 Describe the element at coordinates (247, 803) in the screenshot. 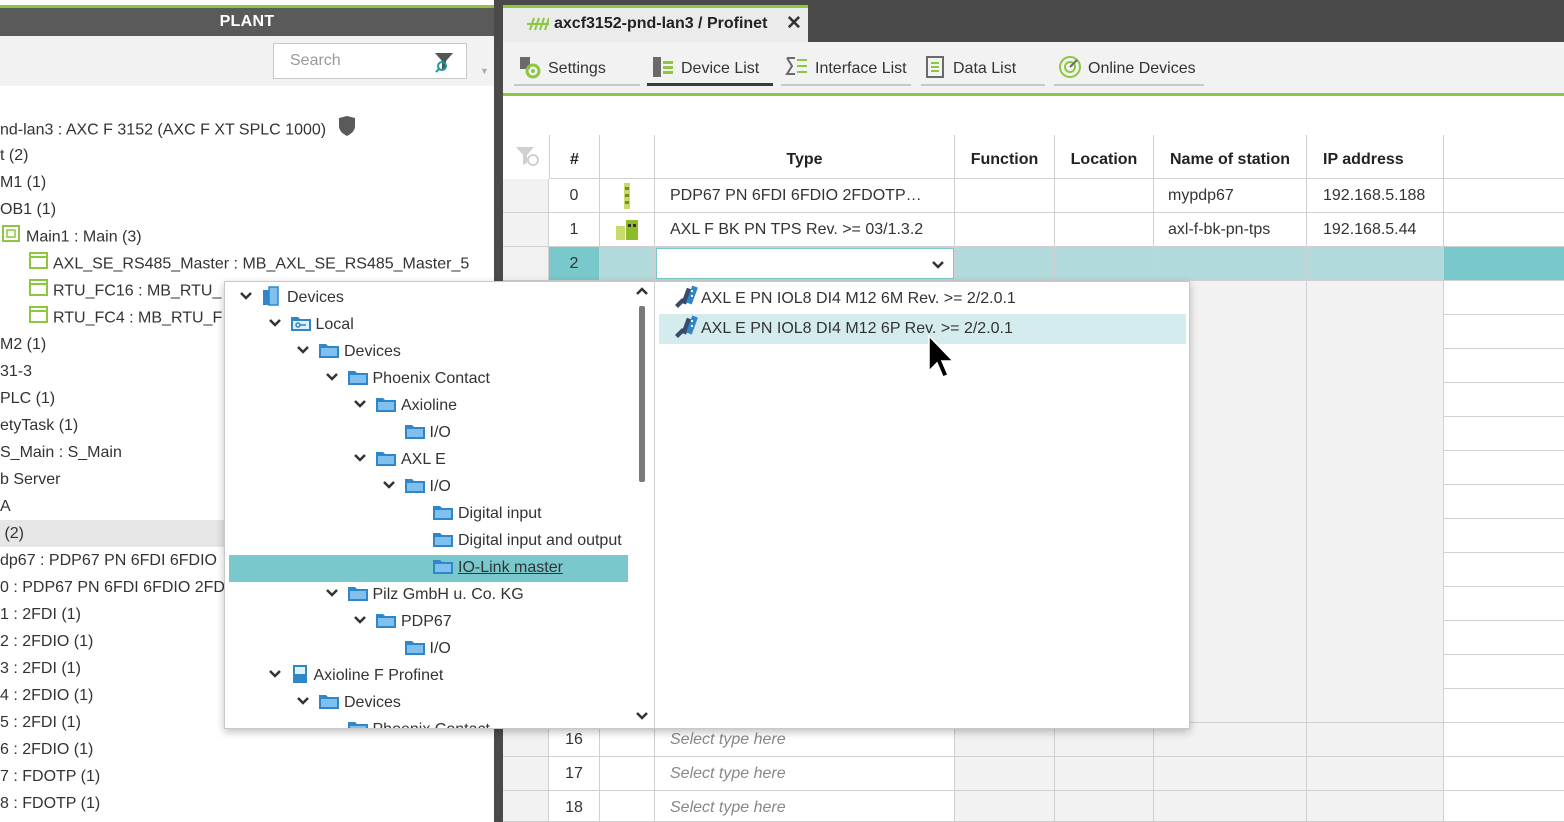

I see `tree-item: 8 : FDOTP (1)` at that location.